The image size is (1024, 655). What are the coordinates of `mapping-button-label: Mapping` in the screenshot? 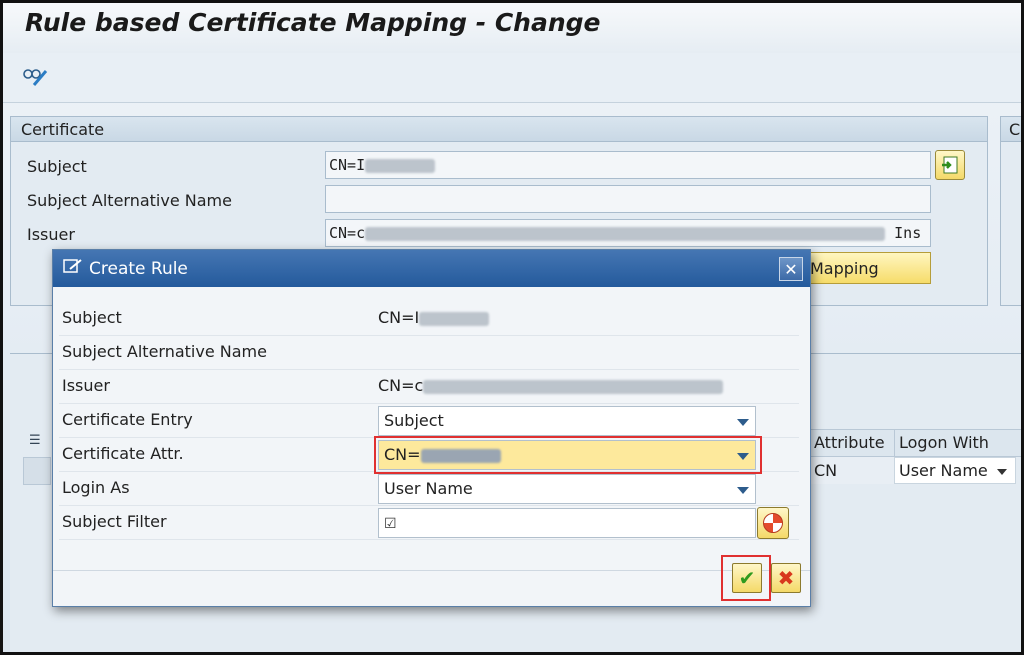 It's located at (844, 268).